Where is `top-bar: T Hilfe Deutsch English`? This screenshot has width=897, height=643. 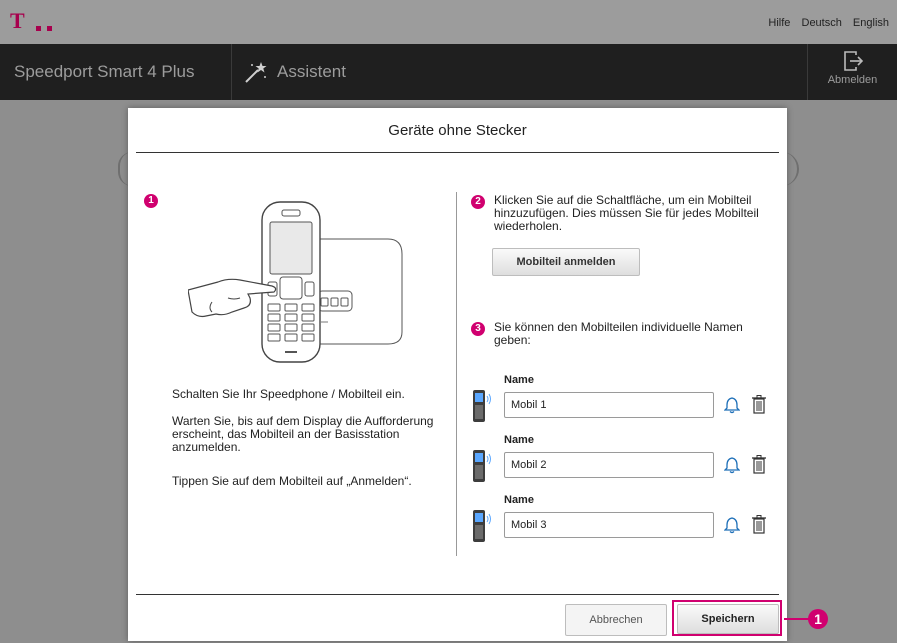 top-bar: T Hilfe Deutsch English is located at coordinates (448, 22).